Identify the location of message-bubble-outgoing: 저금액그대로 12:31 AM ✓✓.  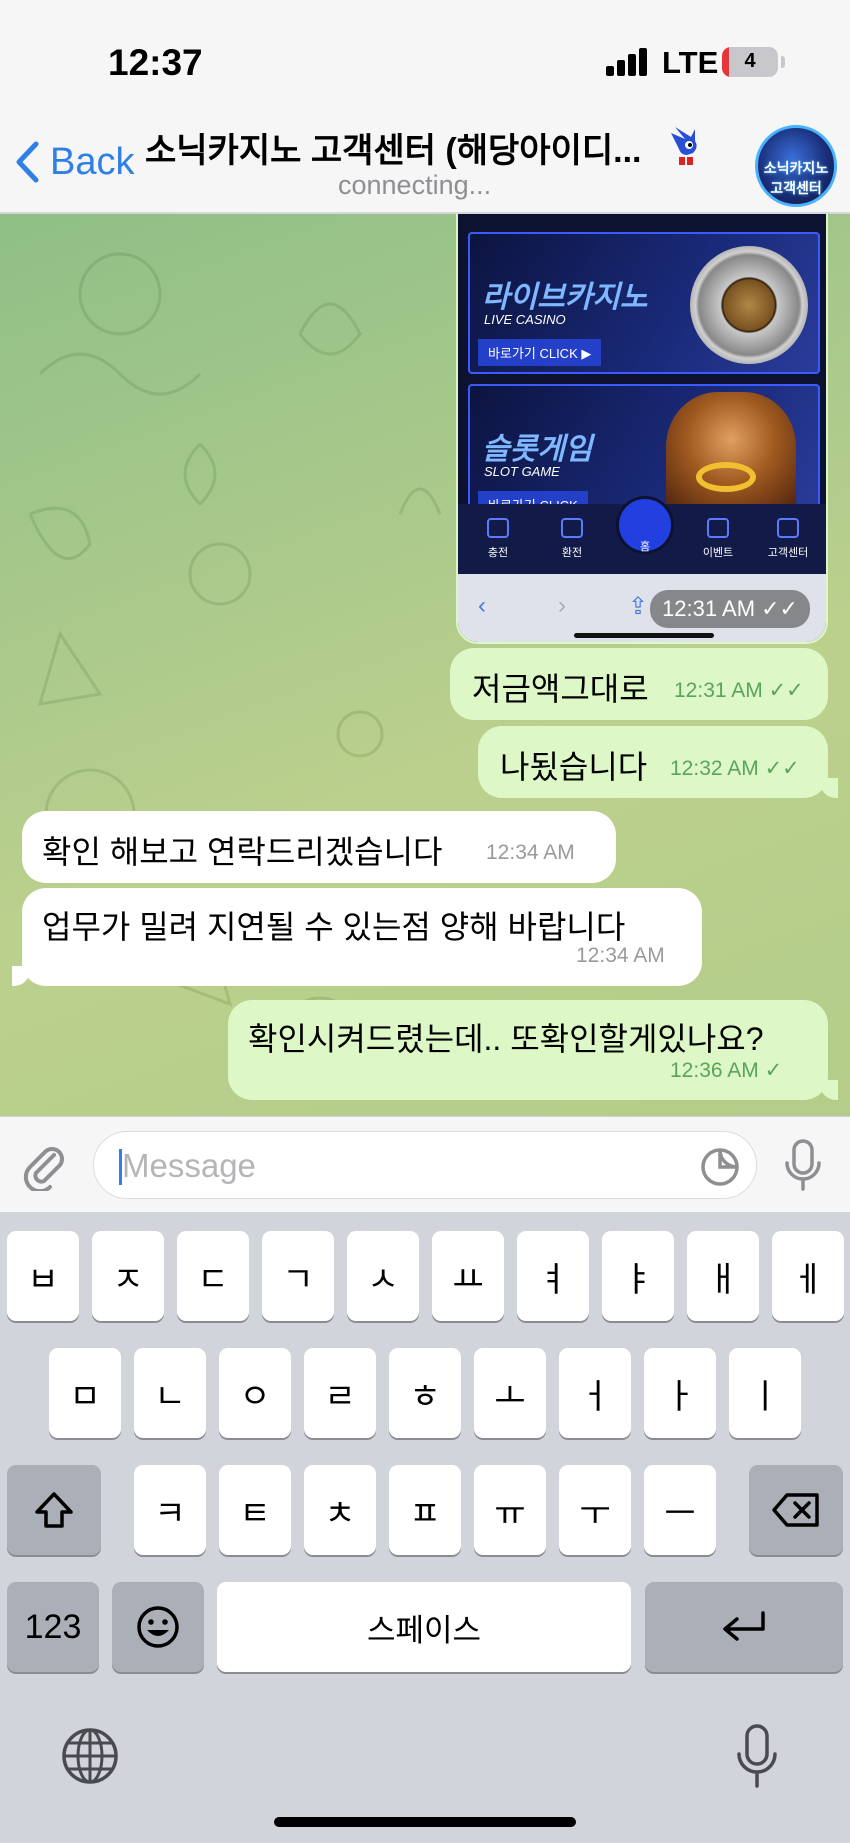
(639, 684).